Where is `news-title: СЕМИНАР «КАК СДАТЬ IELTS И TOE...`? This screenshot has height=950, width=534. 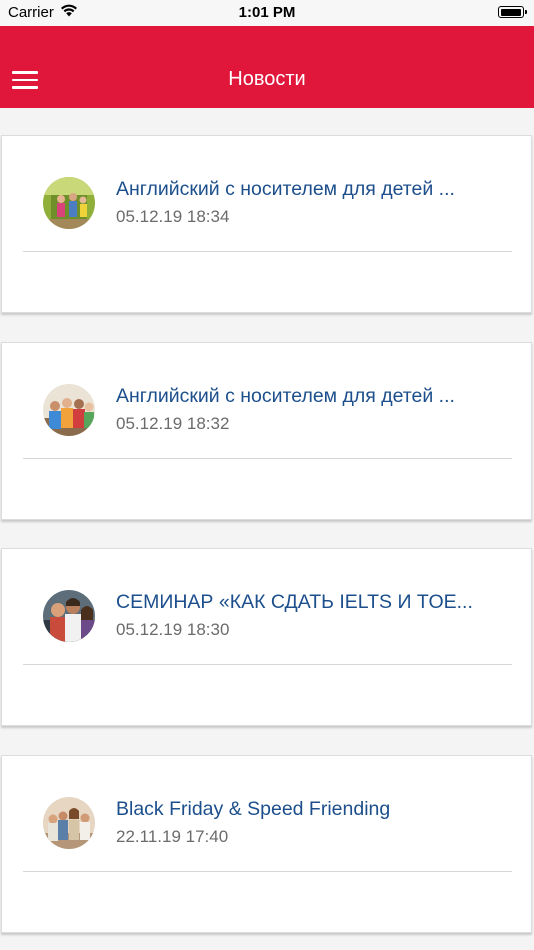 news-title: СЕМИНАР «КАК СДАТЬ IELTS И TOE... is located at coordinates (306, 602).